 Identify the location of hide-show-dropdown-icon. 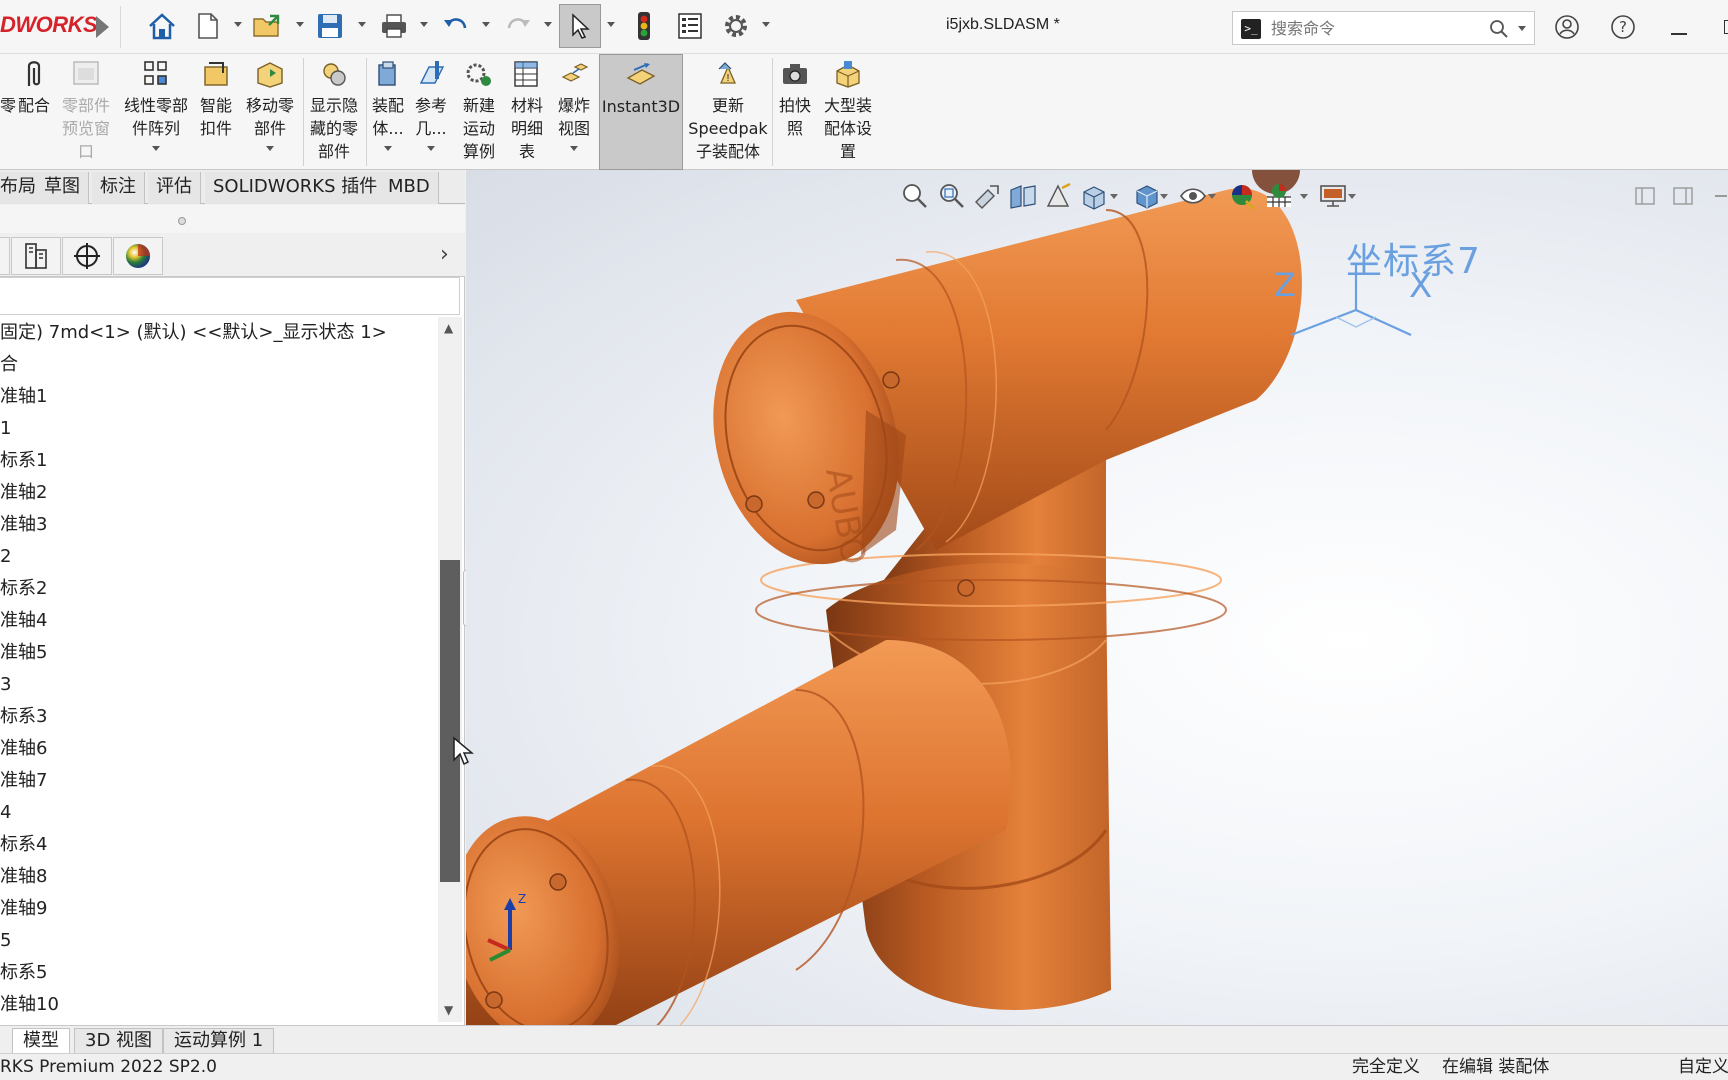
(1212, 196).